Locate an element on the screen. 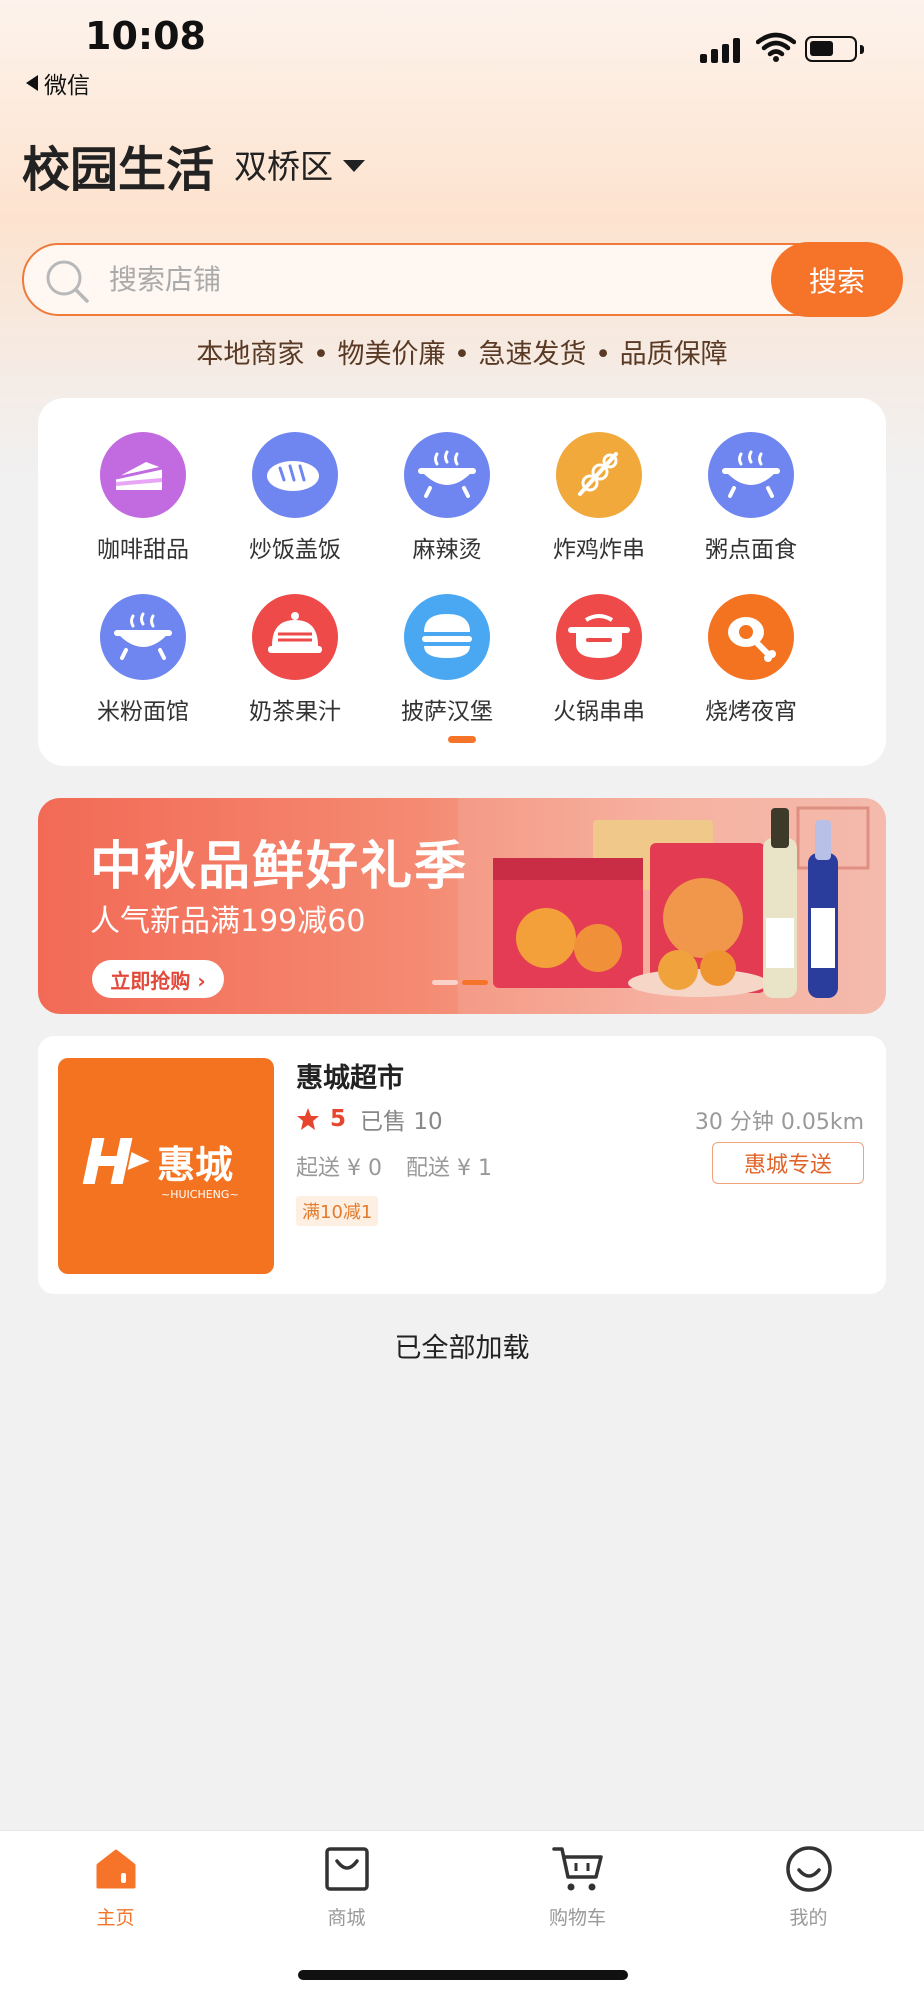 The height and width of the screenshot is (2000, 924). category-item: 麻辣烫 is located at coordinates (447, 498).